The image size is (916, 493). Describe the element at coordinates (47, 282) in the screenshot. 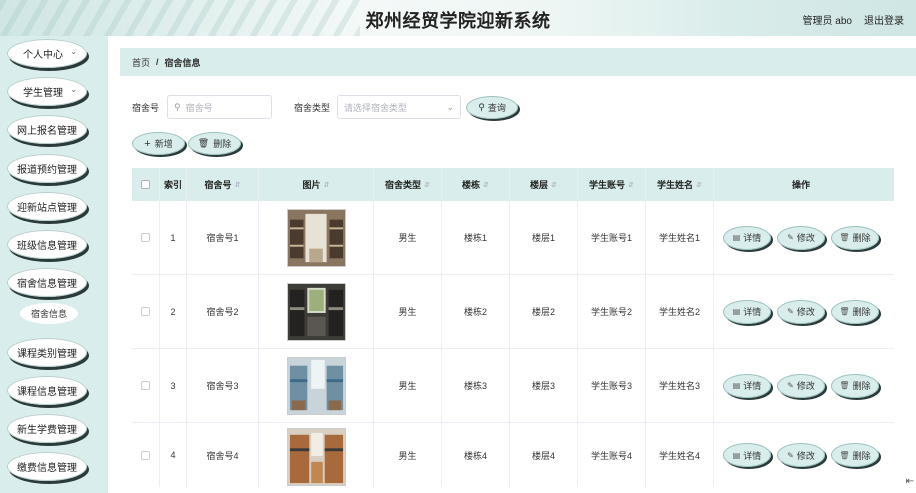

I see `sidebar-item-dorm-management: 宿舍信息管理` at that location.